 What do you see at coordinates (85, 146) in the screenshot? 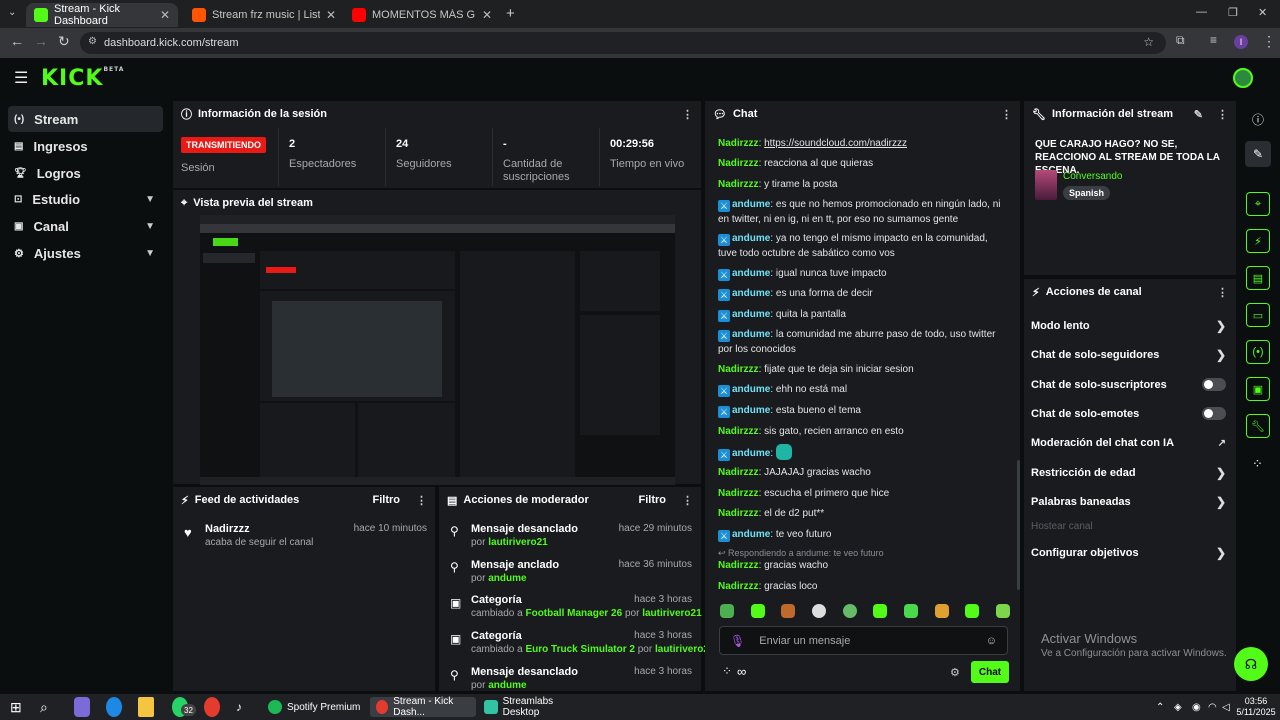
I see `sidebar-item-ingresos: ▤ Ingresos` at bounding box center [85, 146].